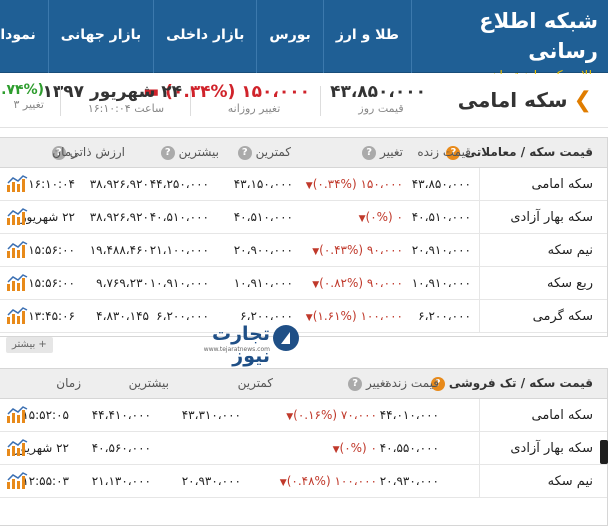 The image size is (608, 526). What do you see at coordinates (126, 108) in the screenshot?
I see `time-label: ساعت ۱۶:۱۰:۰۴` at bounding box center [126, 108].